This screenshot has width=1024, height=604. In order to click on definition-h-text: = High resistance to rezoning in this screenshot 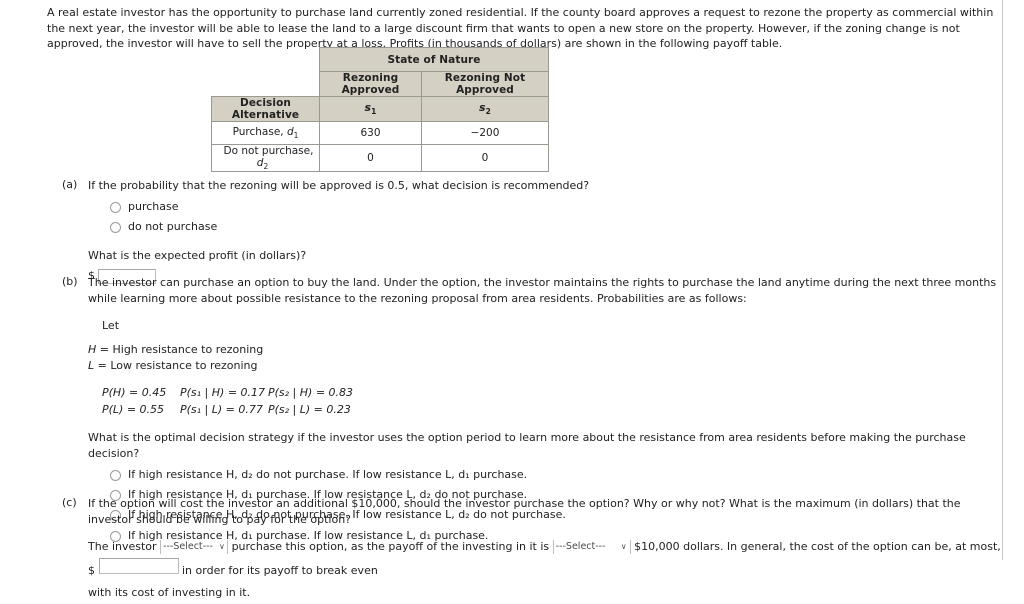, I will do `click(180, 349)`.